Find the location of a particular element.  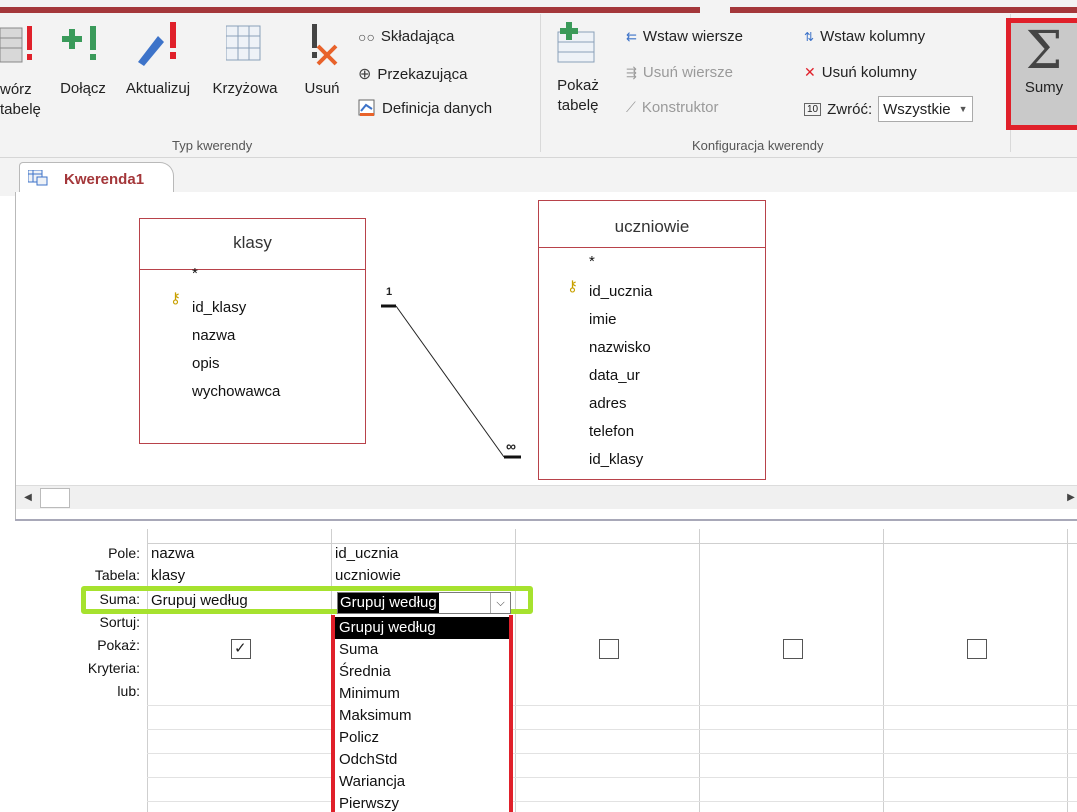

totals-button: Σ Sumy is located at coordinates (1044, 73).